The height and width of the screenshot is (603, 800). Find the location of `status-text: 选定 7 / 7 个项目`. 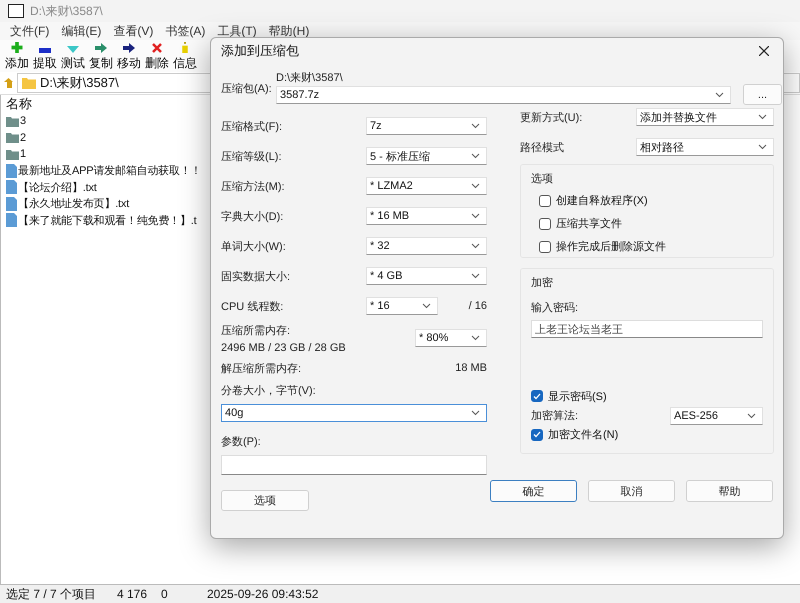

status-text: 选定 7 / 7 个项目 is located at coordinates (51, 594).